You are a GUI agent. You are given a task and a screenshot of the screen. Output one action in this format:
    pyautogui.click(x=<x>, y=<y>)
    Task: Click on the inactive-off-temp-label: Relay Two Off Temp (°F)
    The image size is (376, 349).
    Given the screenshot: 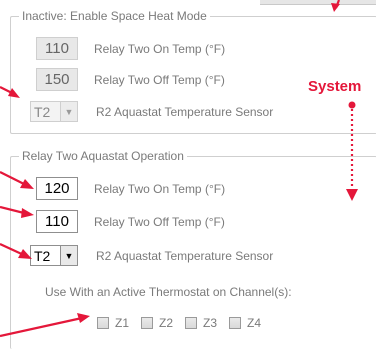 What is the action you would take?
    pyautogui.click(x=159, y=79)
    